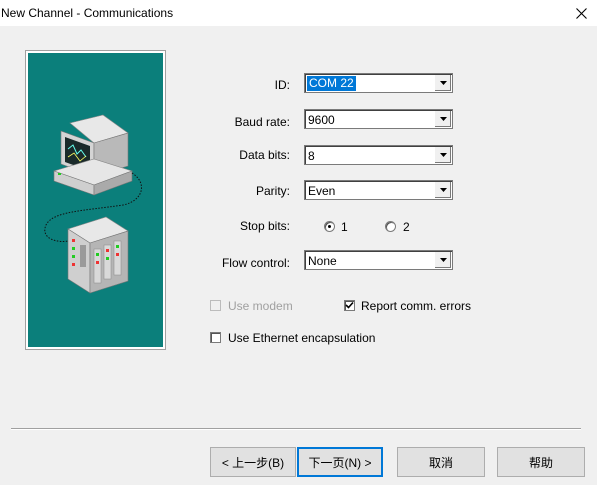 The width and height of the screenshot is (597, 485). I want to click on close-icon, so click(581, 13).